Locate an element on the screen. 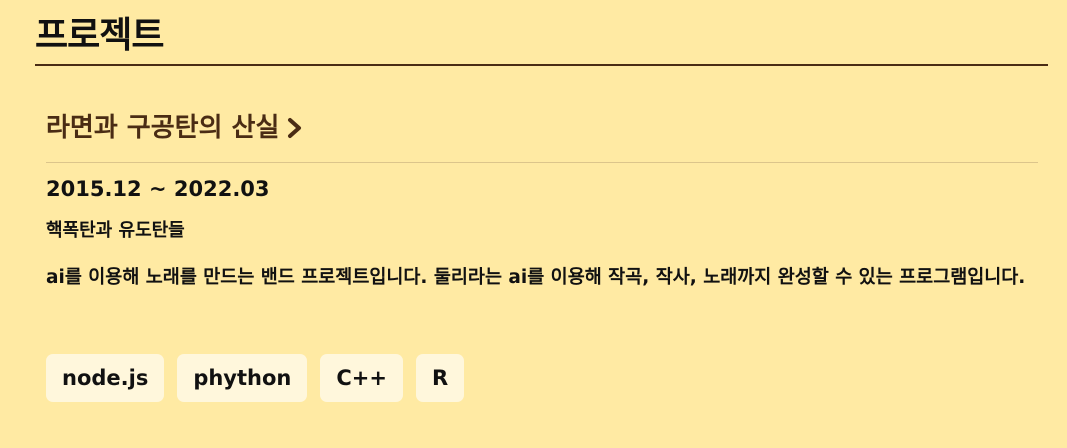  tag-list: node.js phython C++ R is located at coordinates (255, 378).